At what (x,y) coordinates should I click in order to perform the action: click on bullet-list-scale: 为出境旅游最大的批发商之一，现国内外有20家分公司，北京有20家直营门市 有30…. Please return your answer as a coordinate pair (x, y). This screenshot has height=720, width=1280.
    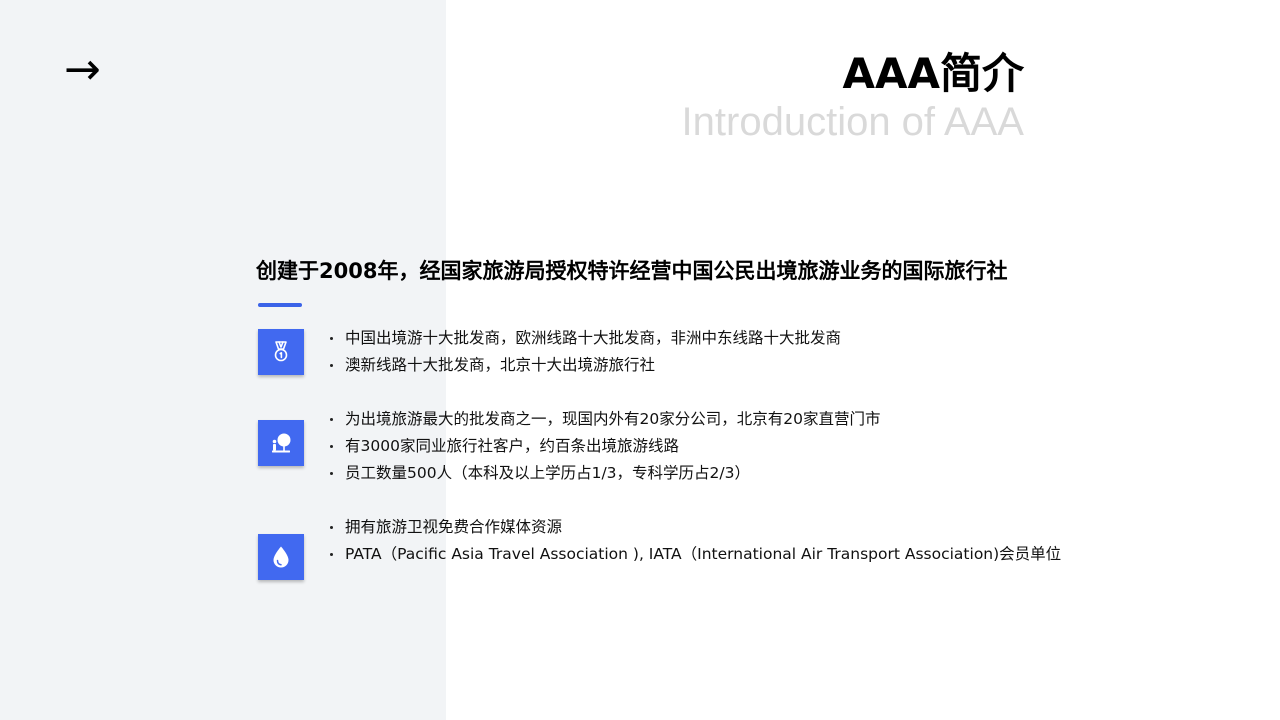
    Looking at the image, I should click on (604, 446).